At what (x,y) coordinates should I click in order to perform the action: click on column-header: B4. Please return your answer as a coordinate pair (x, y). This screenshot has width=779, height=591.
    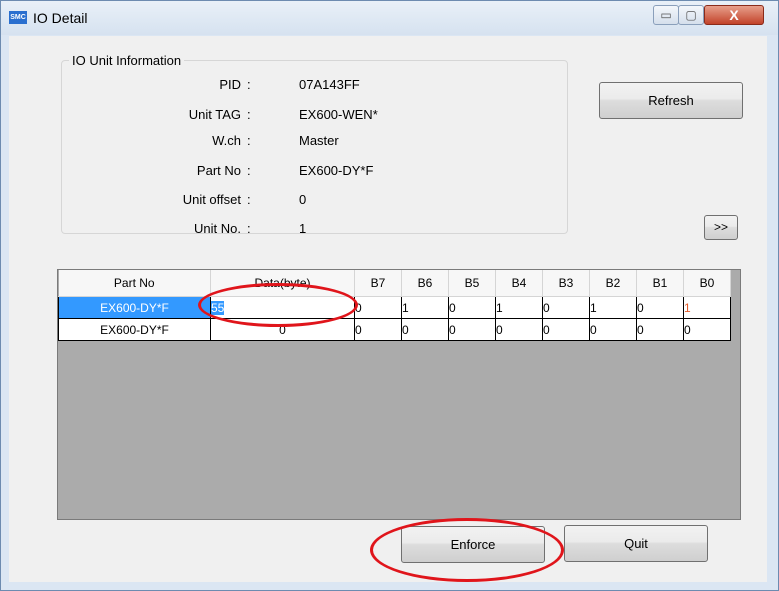
    Looking at the image, I should click on (519, 283).